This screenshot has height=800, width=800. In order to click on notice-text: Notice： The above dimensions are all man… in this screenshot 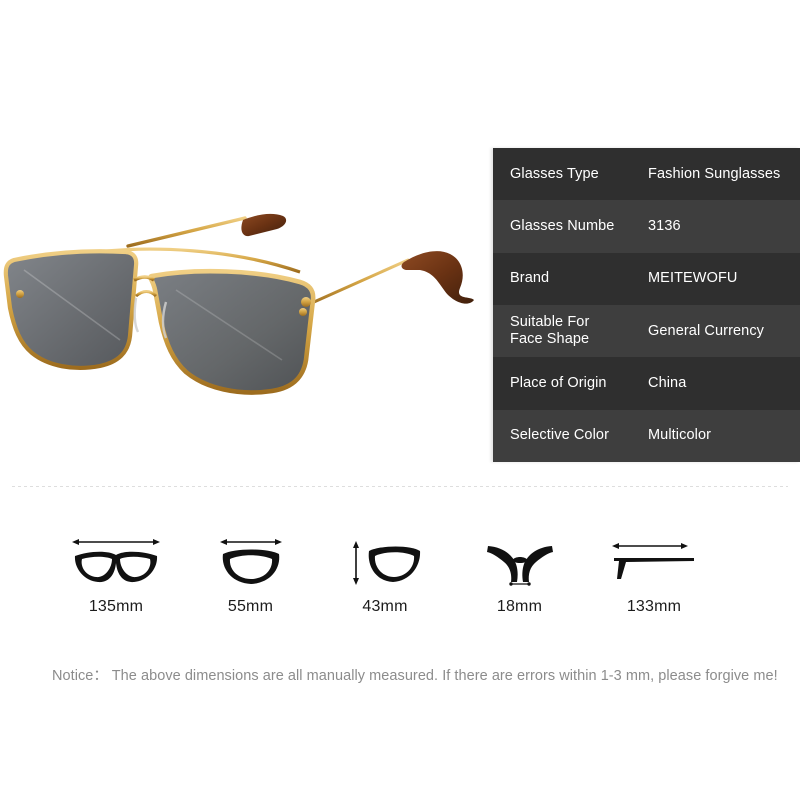, I will do `click(415, 676)`.